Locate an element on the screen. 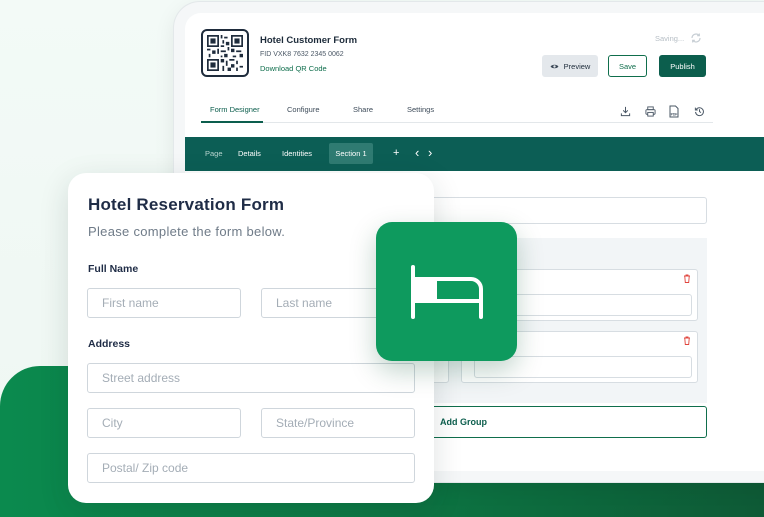 Image resolution: width=764 pixels, height=517 pixels. next-section-button: › is located at coordinates (430, 152).